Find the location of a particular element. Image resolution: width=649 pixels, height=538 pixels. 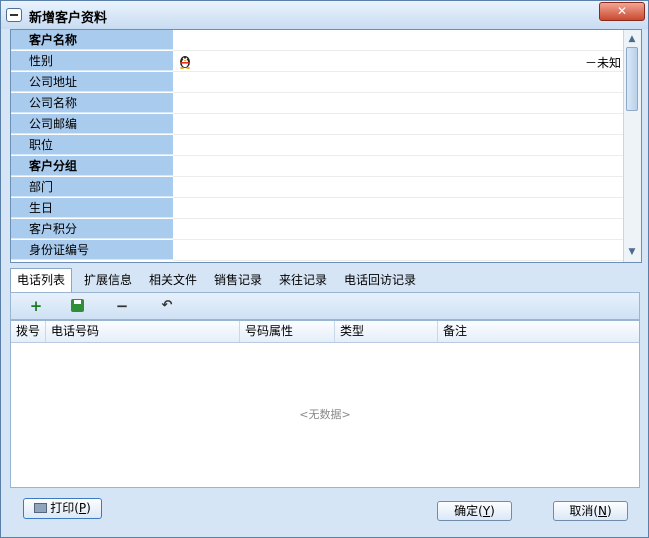

tab-callback-records: 电话回访记录 is located at coordinates (380, 280).